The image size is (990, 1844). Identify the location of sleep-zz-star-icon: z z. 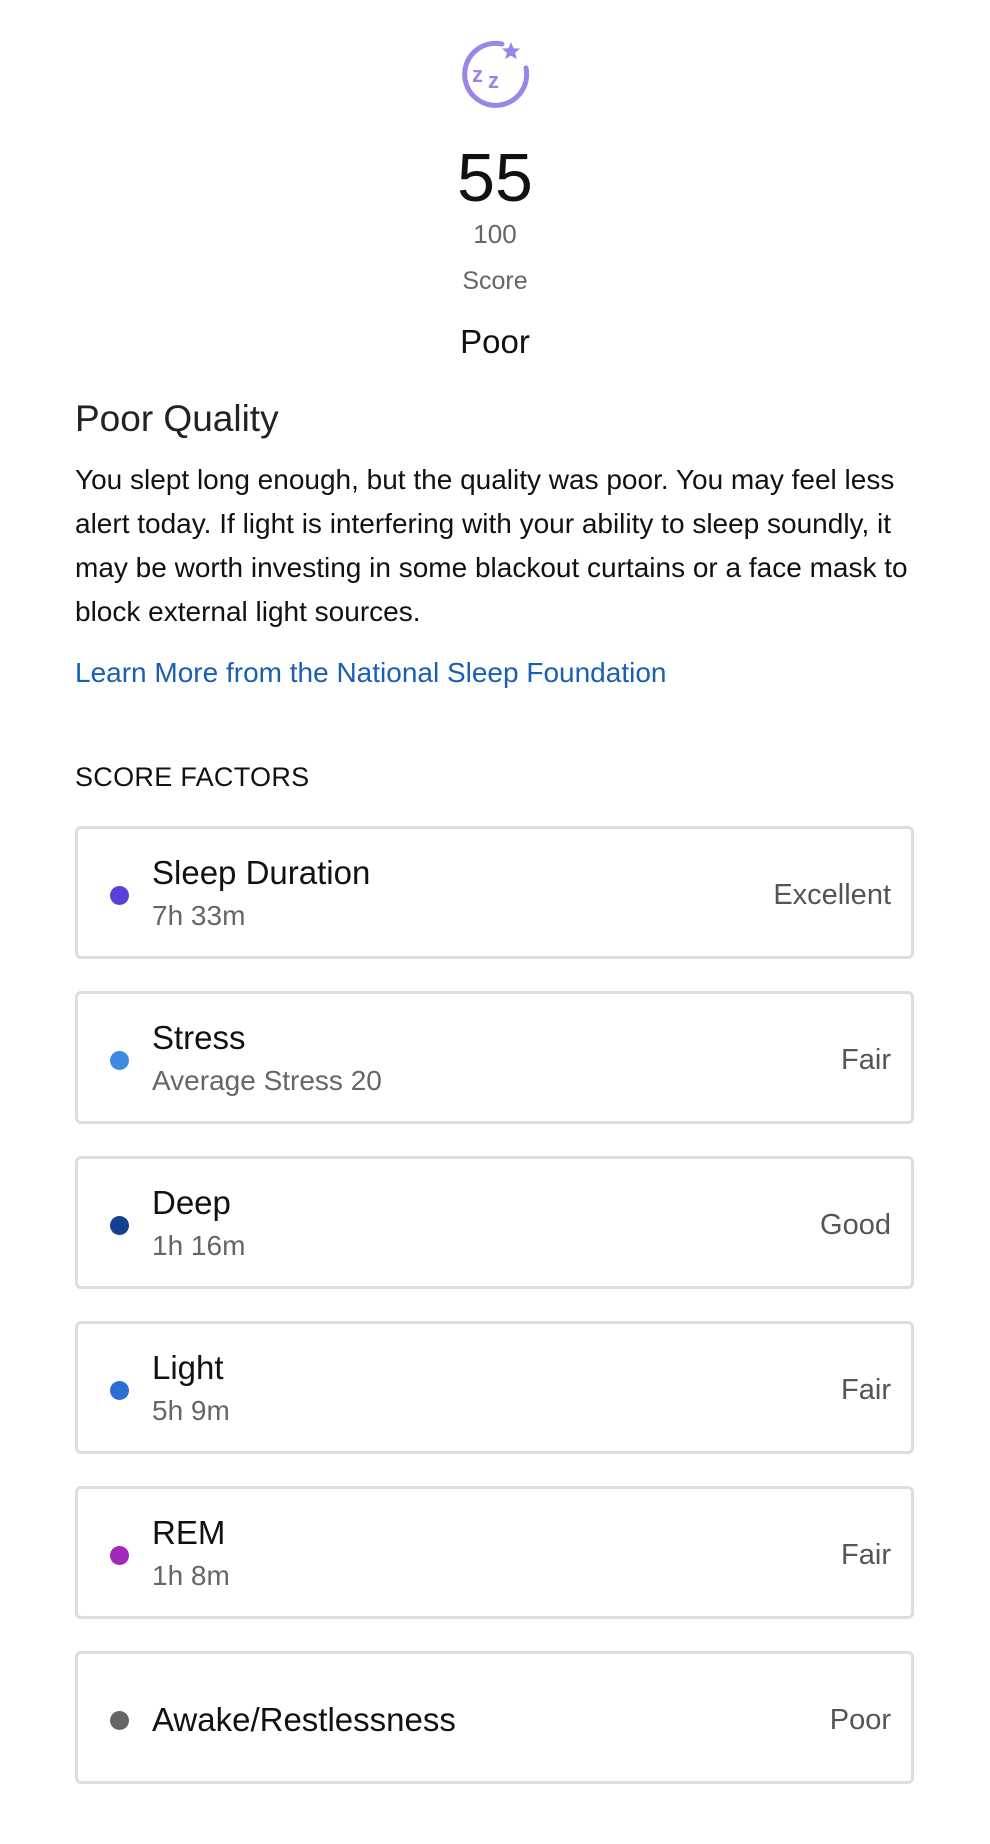
(496, 74).